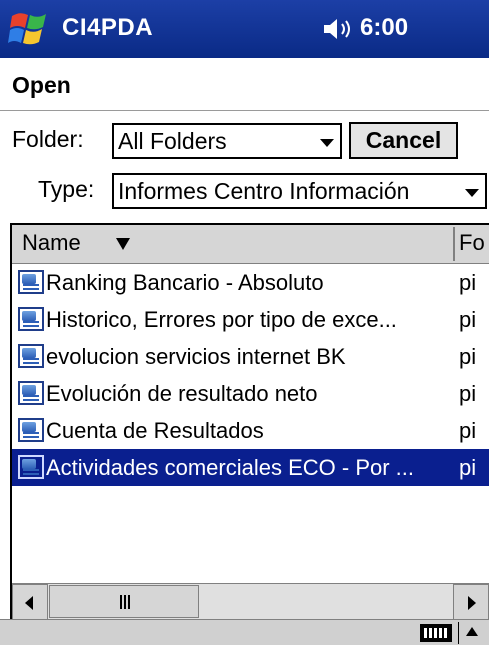 The image size is (489, 645). What do you see at coordinates (472, 631) in the screenshot?
I see `input-menu-arrow-icon` at bounding box center [472, 631].